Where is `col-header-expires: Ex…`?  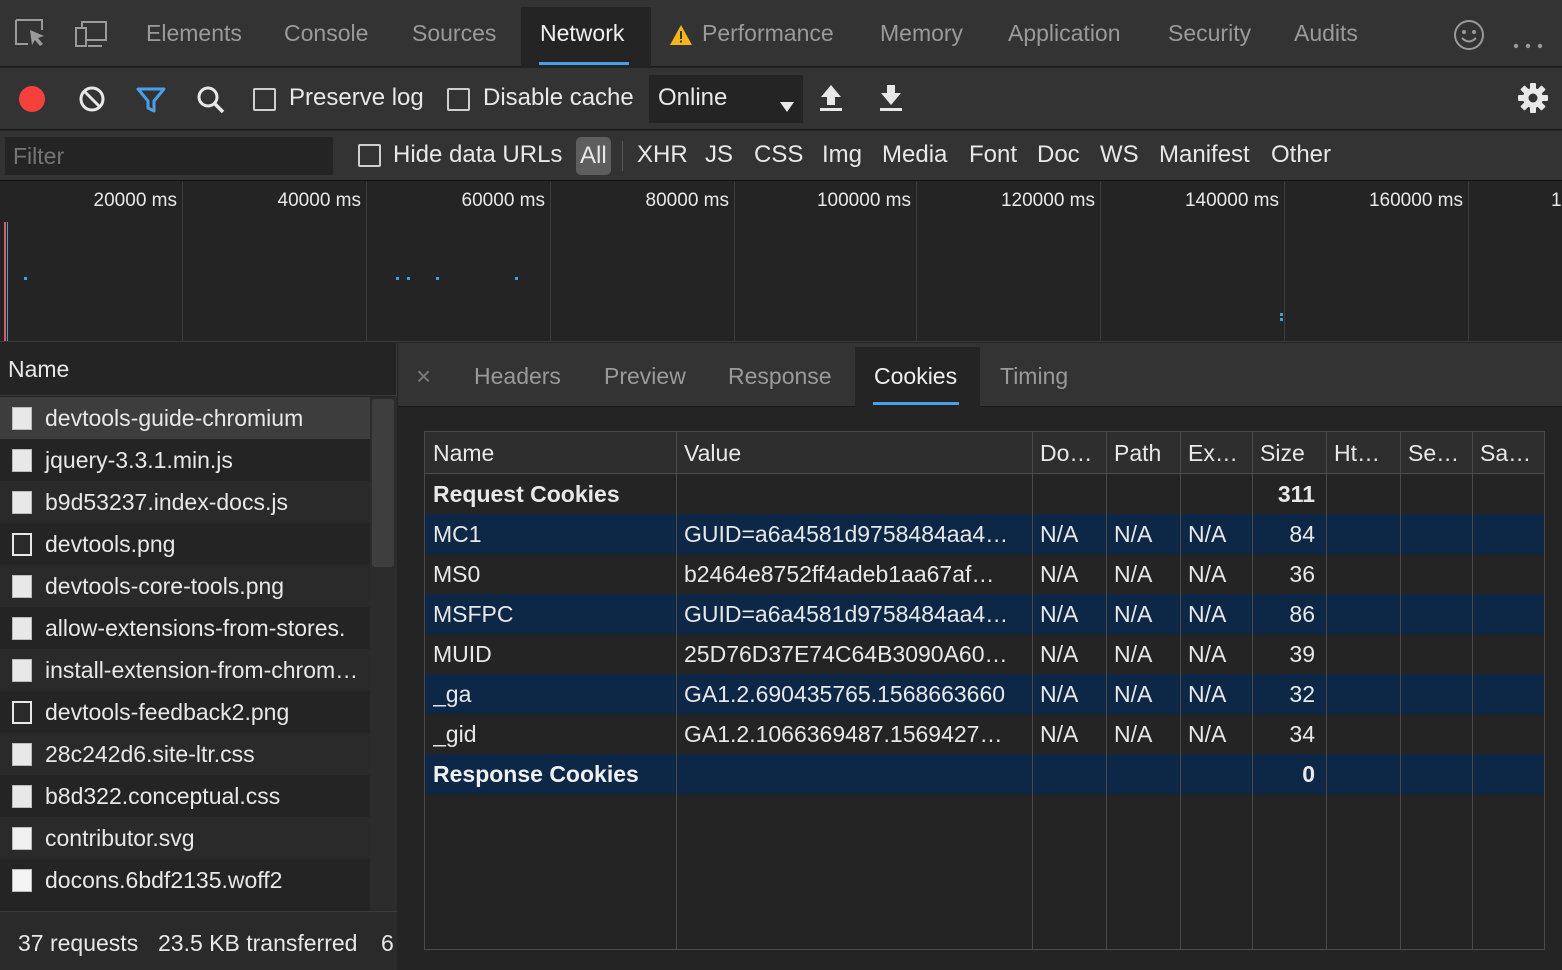 col-header-expires: Ex… is located at coordinates (1221, 452).